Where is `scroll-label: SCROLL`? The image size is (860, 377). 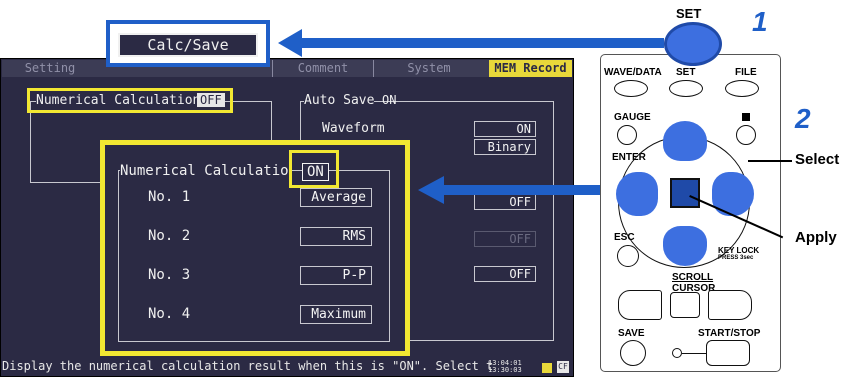 scroll-label: SCROLL is located at coordinates (693, 277).